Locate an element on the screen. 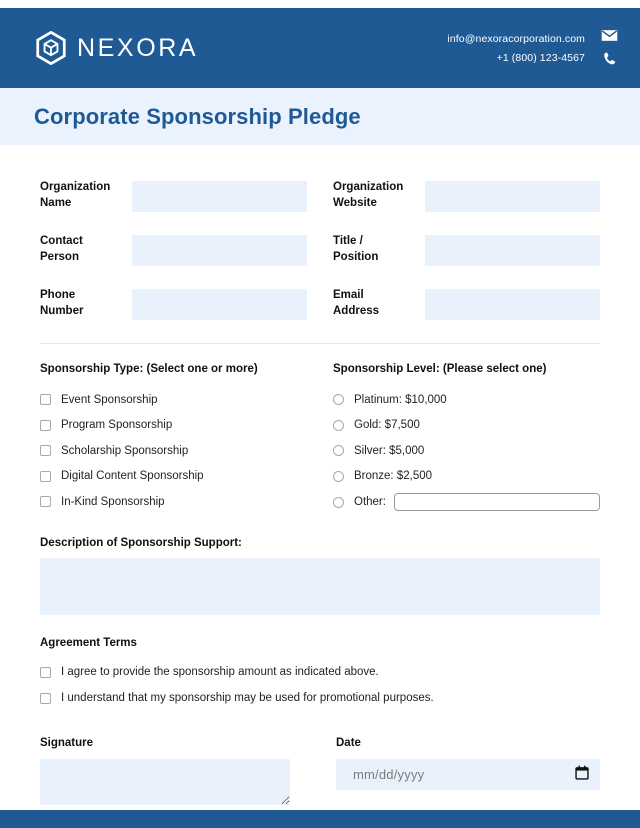 This screenshot has height=828, width=640. checkbox-in-kind-sponsorship: In-Kind Sponsorship is located at coordinates (173, 502).